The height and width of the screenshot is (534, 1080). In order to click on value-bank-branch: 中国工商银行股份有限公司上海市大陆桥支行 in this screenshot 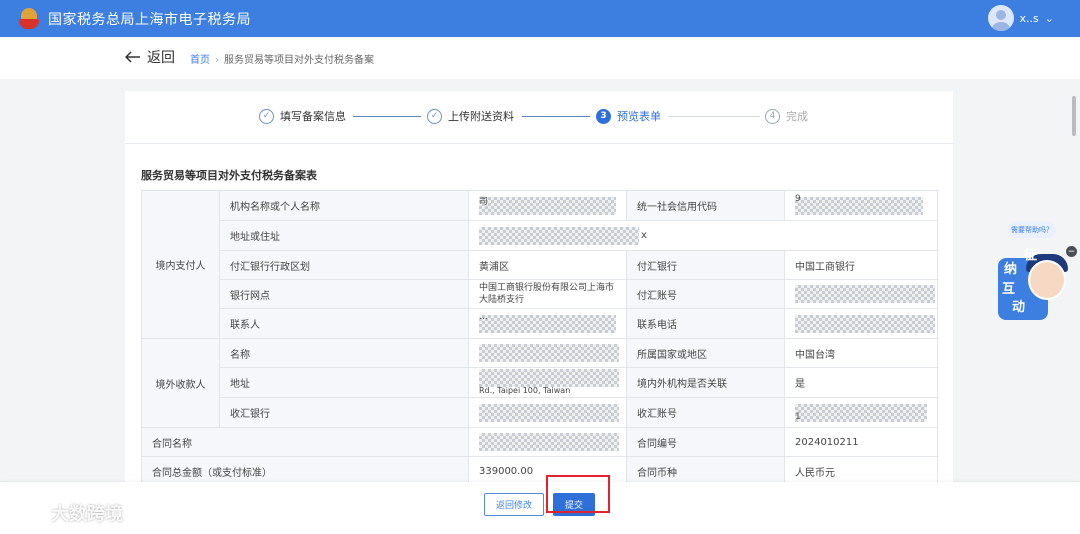, I will do `click(547, 294)`.